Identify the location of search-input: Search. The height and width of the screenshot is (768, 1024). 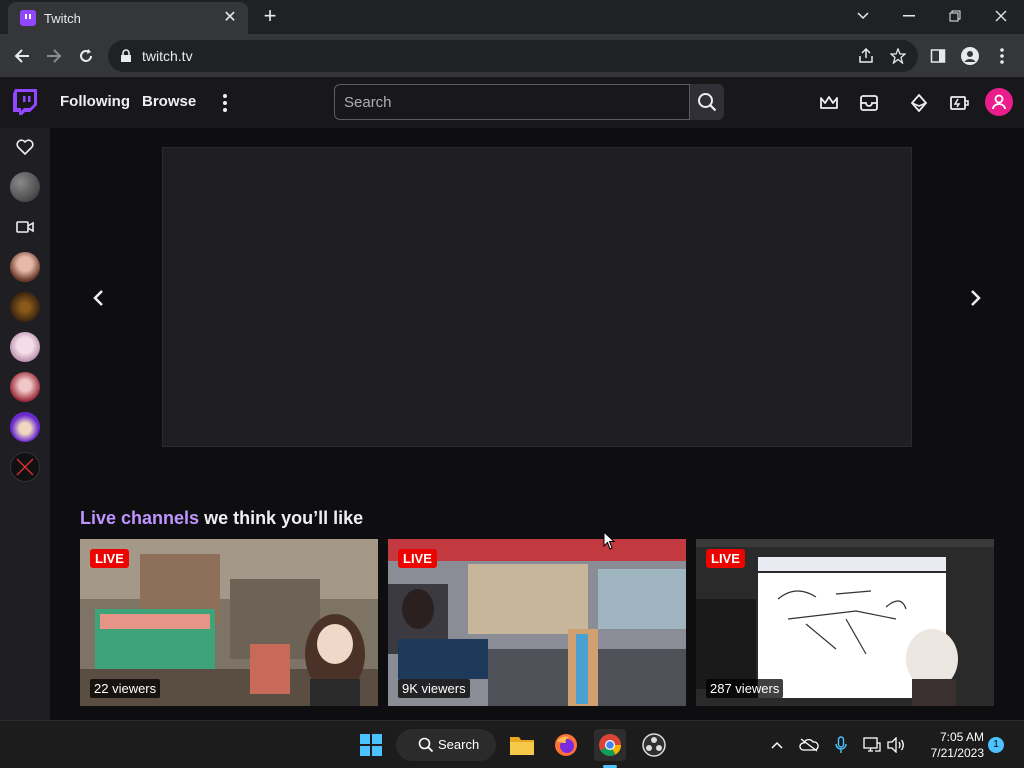
(512, 102).